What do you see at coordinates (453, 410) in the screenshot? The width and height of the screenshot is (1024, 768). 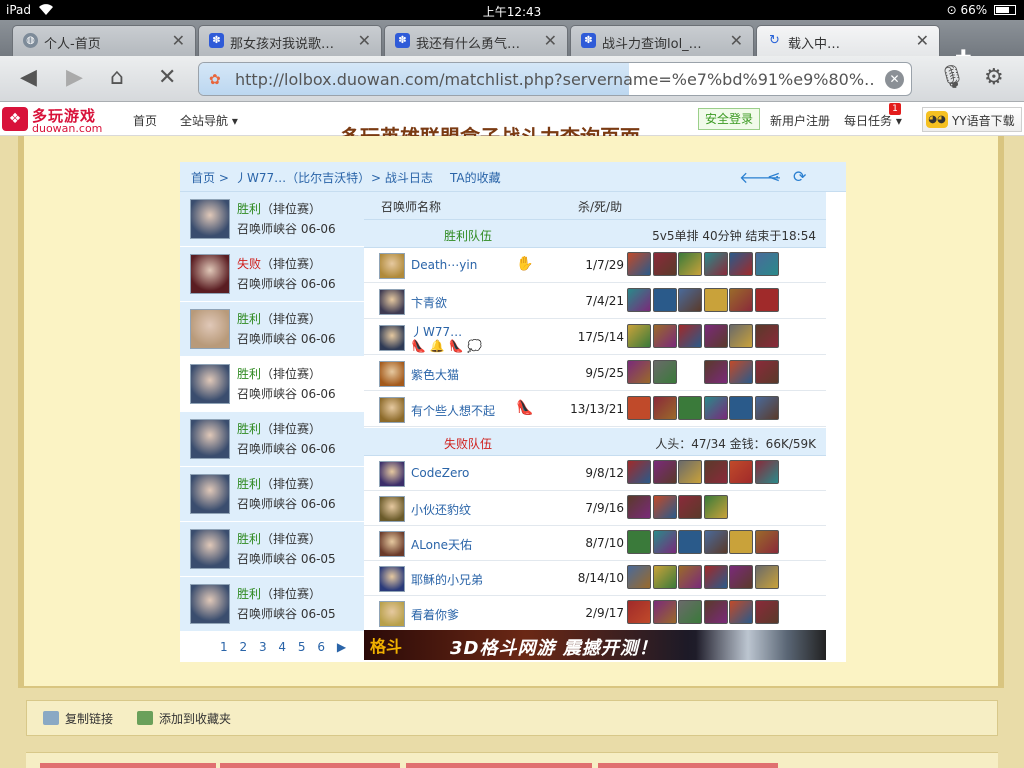 I see `summoner-name-link: 有个些人想不起` at bounding box center [453, 410].